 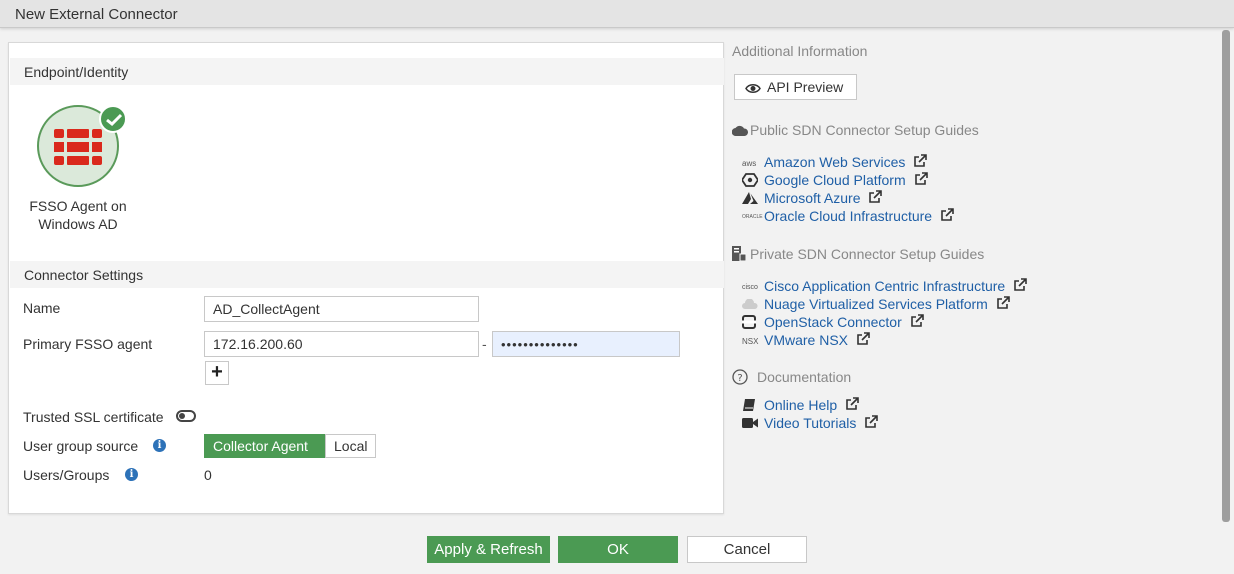 I want to click on link-label: Microsoft Azure, so click(x=812, y=198).